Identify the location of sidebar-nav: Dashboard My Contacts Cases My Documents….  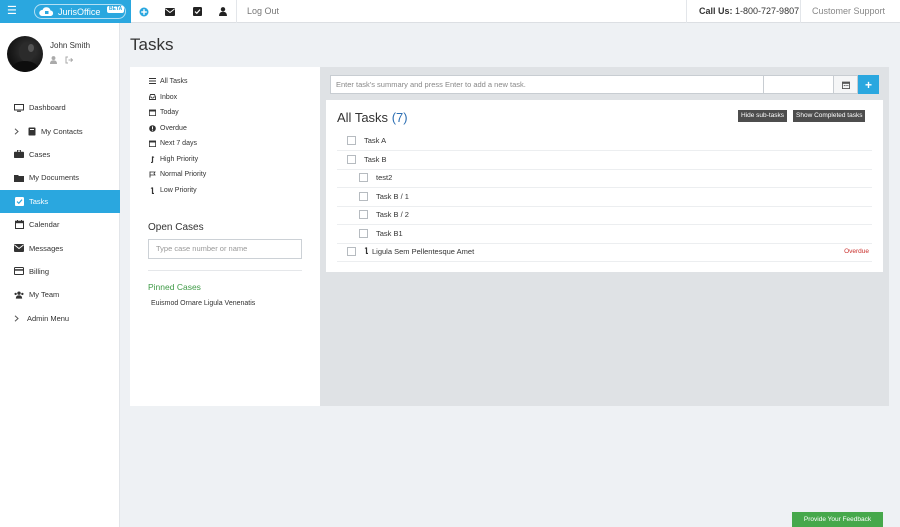
(60, 213).